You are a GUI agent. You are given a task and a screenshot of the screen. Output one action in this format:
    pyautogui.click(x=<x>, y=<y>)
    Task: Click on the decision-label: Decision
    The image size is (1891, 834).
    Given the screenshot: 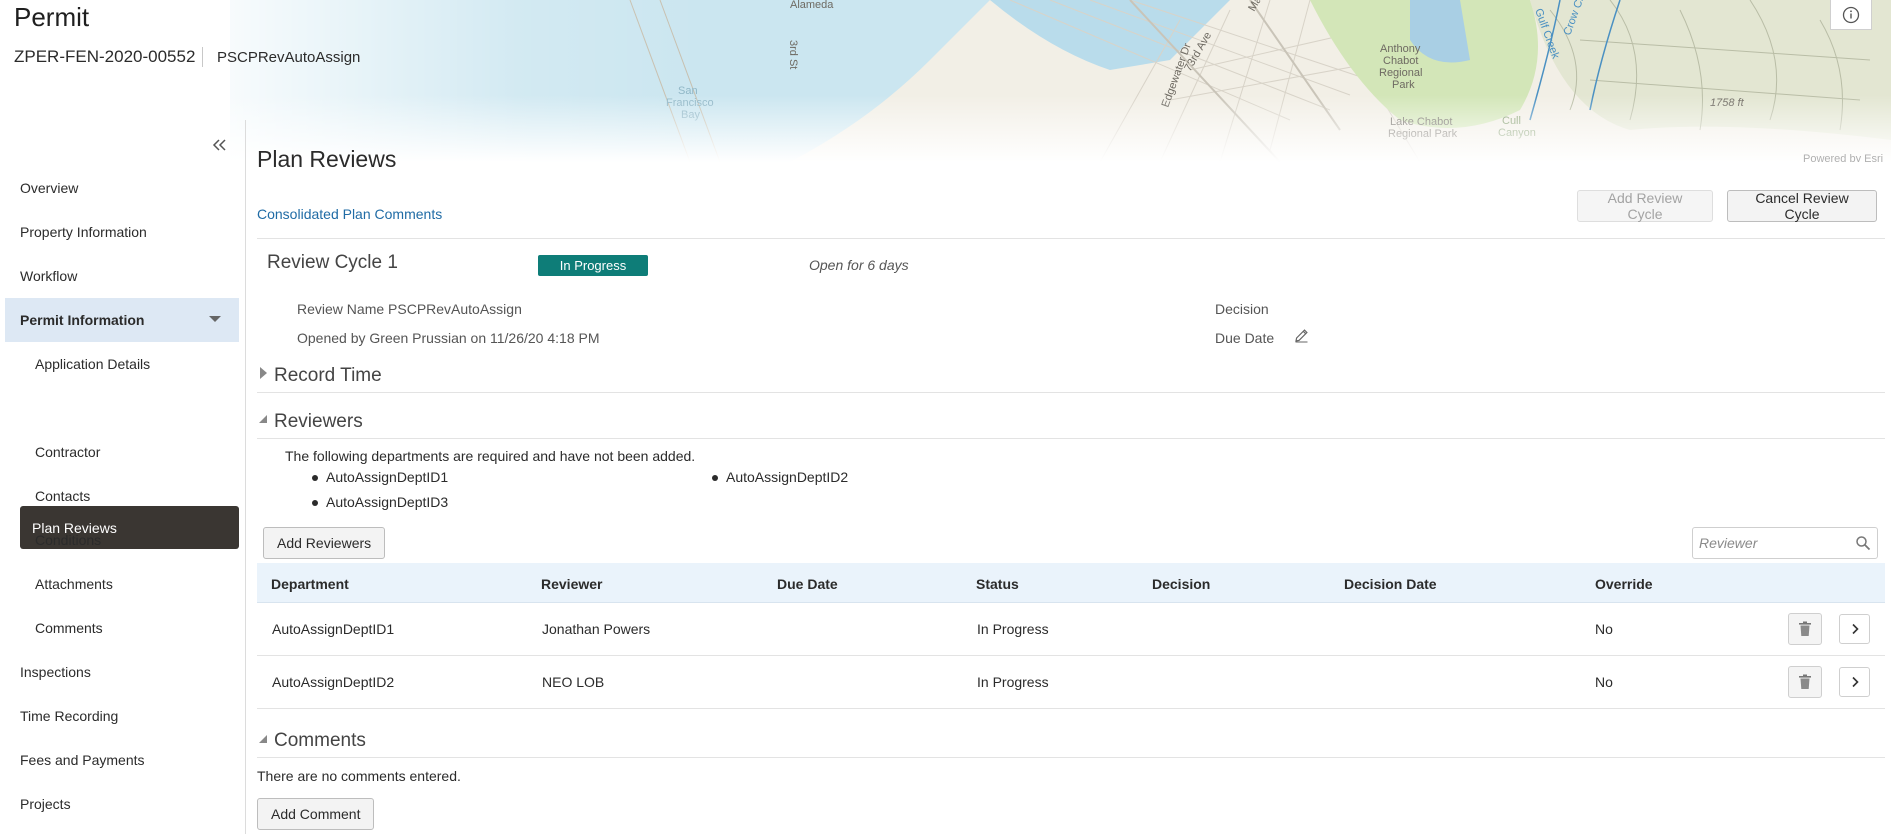 What is the action you would take?
    pyautogui.click(x=1242, y=309)
    